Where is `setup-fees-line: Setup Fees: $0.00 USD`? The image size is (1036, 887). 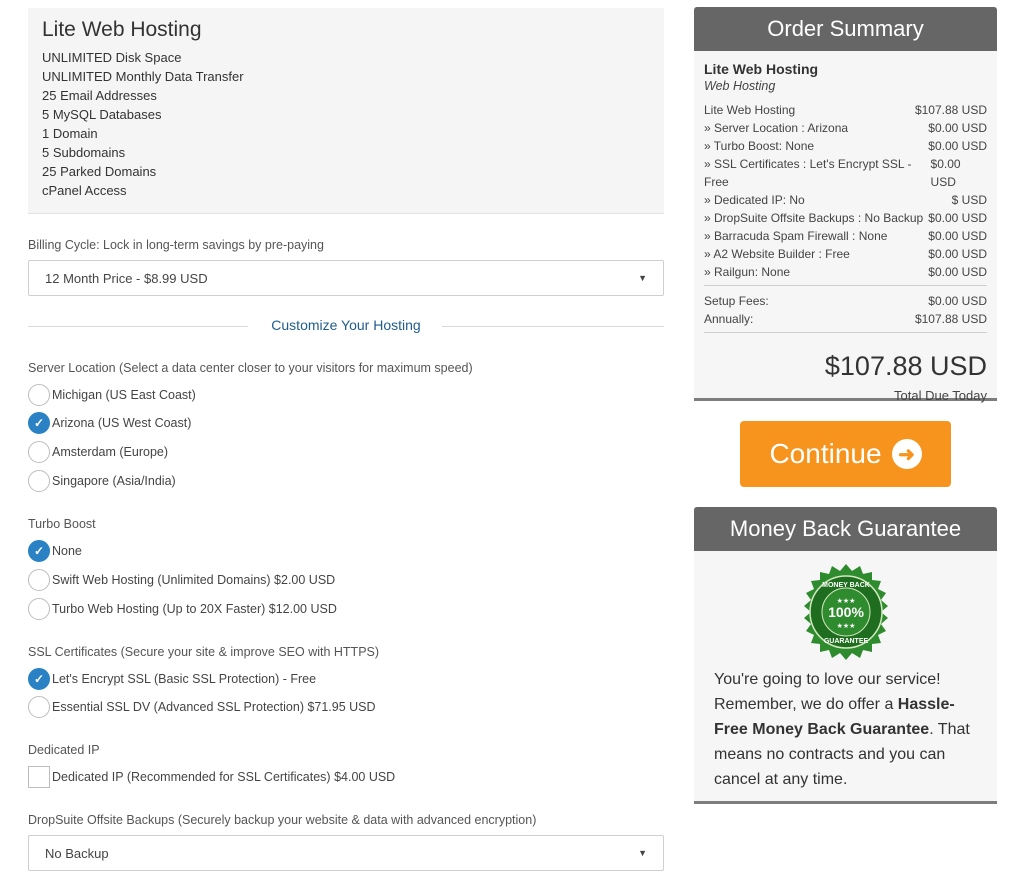
setup-fees-line: Setup Fees: $0.00 USD is located at coordinates (845, 301).